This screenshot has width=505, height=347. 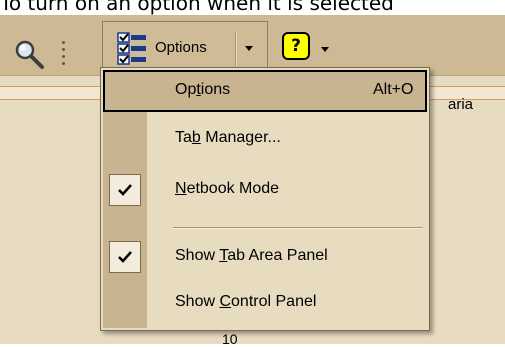 I want to click on menu-separator, so click(x=298, y=228).